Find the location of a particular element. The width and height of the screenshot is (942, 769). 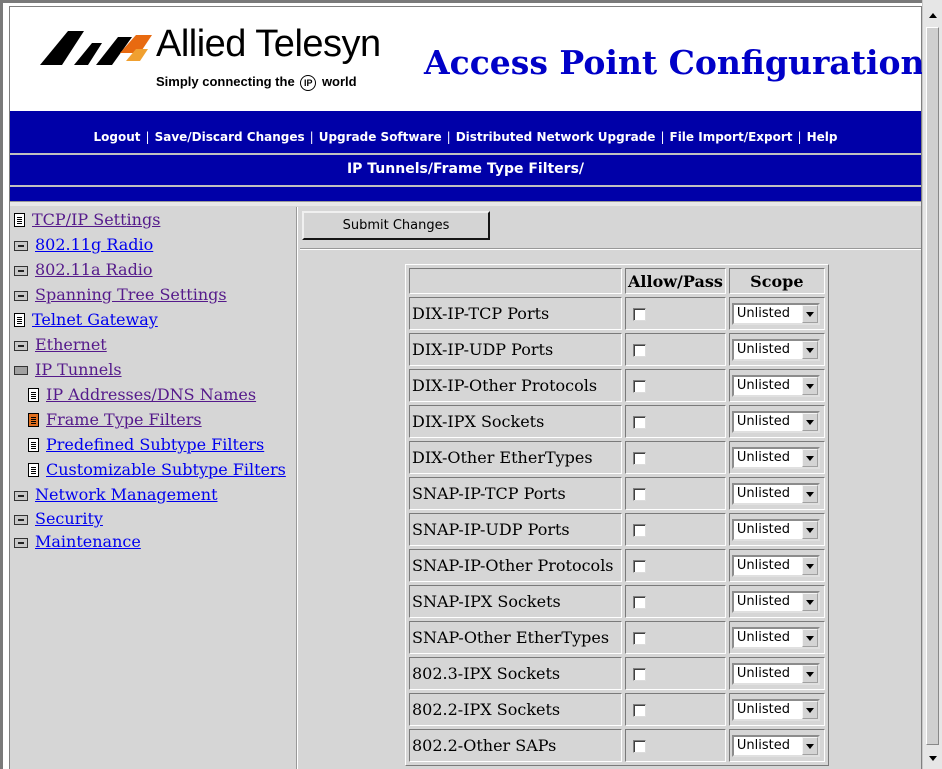

sidebar-item-80211g-radio: 802.11g Radio is located at coordinates (155, 244).